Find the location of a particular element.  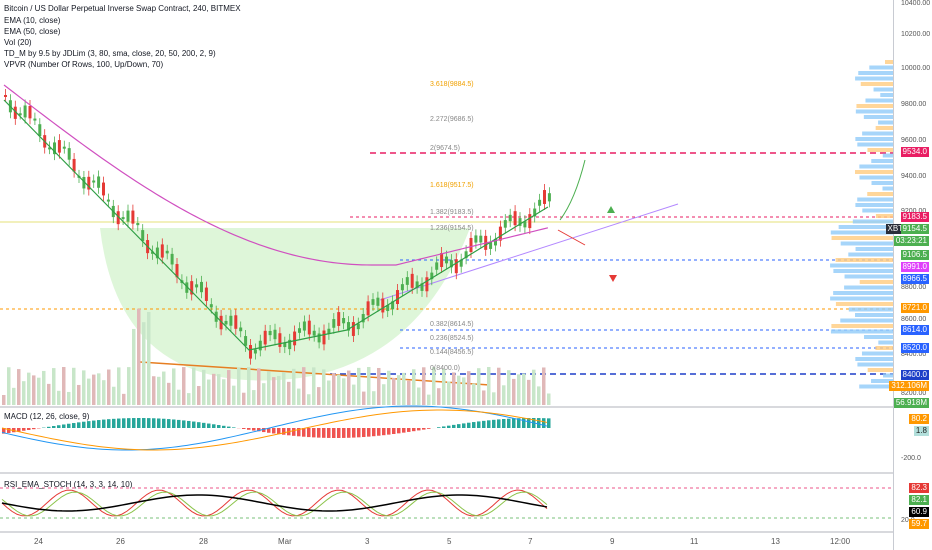

volume-tag: 56.918M is located at coordinates (911, 403).